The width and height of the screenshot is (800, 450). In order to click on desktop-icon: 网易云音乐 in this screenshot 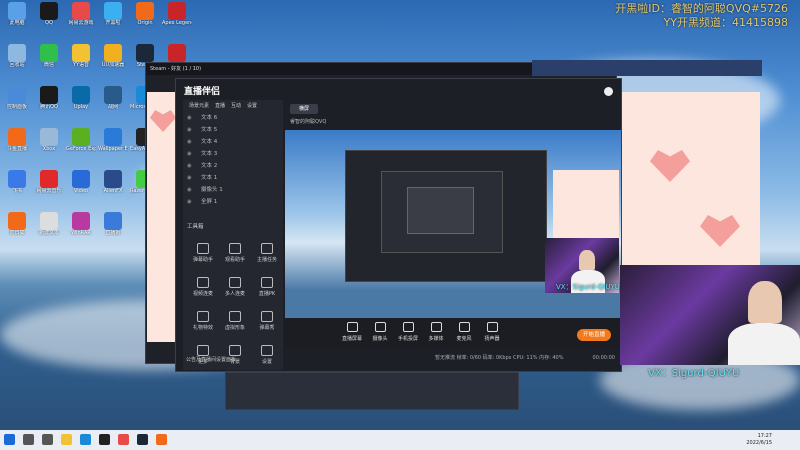, I will do `click(49, 187)`.